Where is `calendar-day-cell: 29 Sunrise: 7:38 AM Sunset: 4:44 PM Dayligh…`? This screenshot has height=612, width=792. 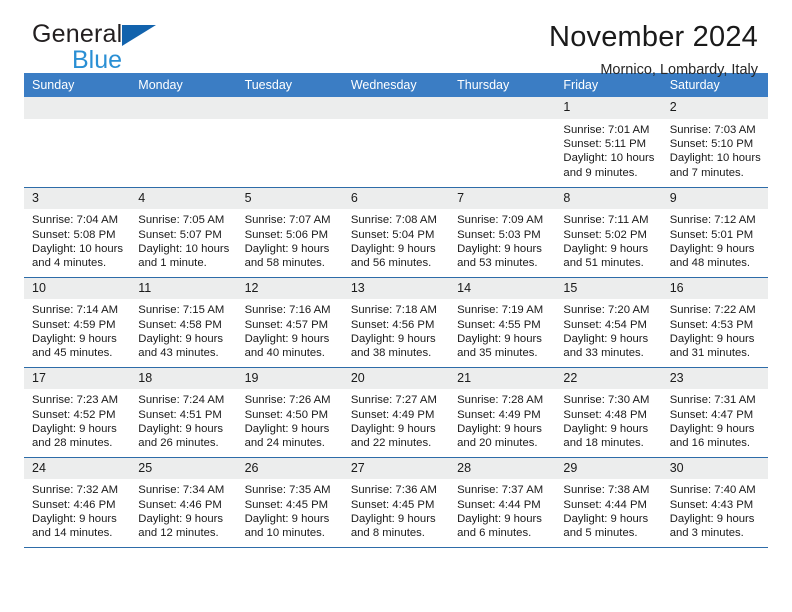
calendar-day-cell: 29 Sunrise: 7:38 AM Sunset: 4:44 PM Dayligh… is located at coordinates (608, 501).